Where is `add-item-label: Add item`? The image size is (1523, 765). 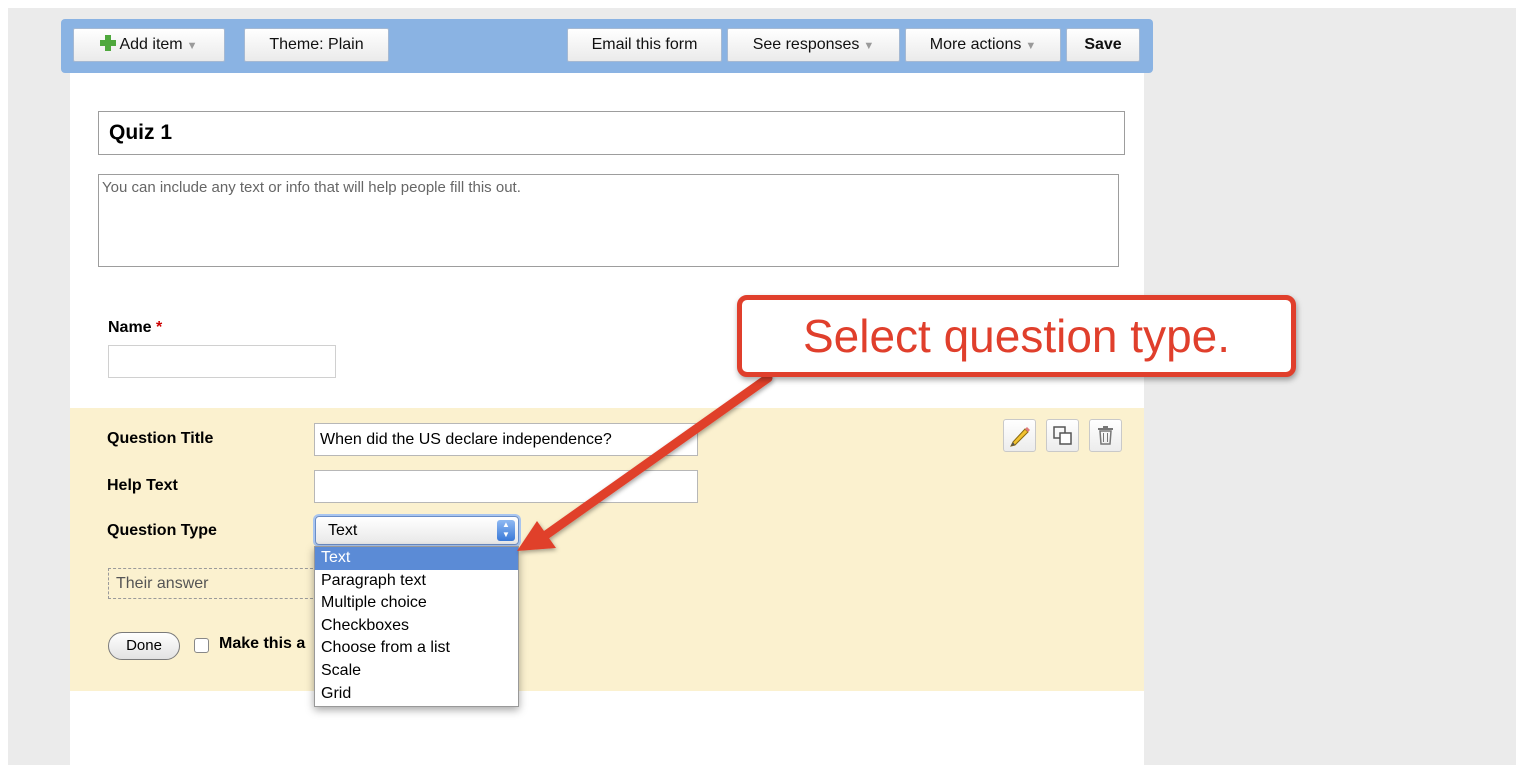
add-item-label: Add item is located at coordinates (151, 44).